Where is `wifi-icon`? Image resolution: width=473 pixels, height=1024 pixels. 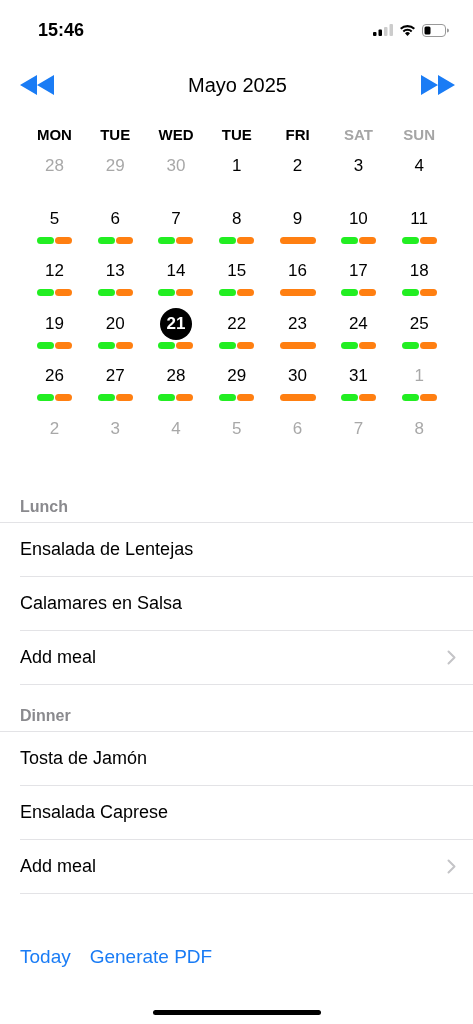
wifi-icon is located at coordinates (407, 30).